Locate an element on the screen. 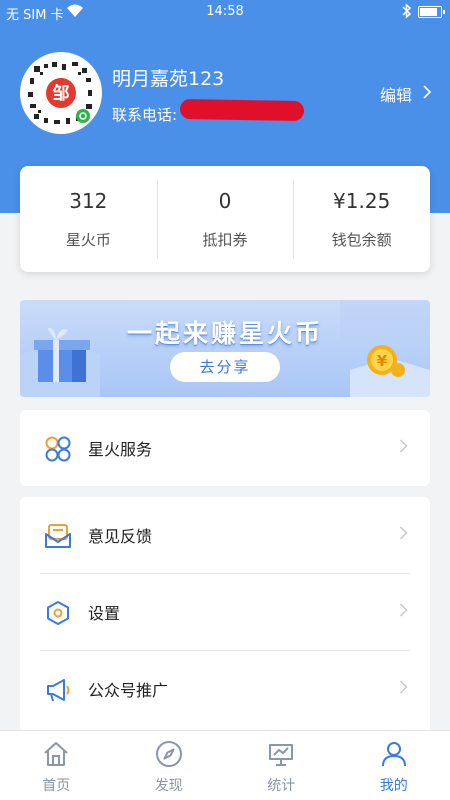 Image resolution: width=450 pixels, height=800 pixels. stat-label: 星火币 is located at coordinates (88, 239).